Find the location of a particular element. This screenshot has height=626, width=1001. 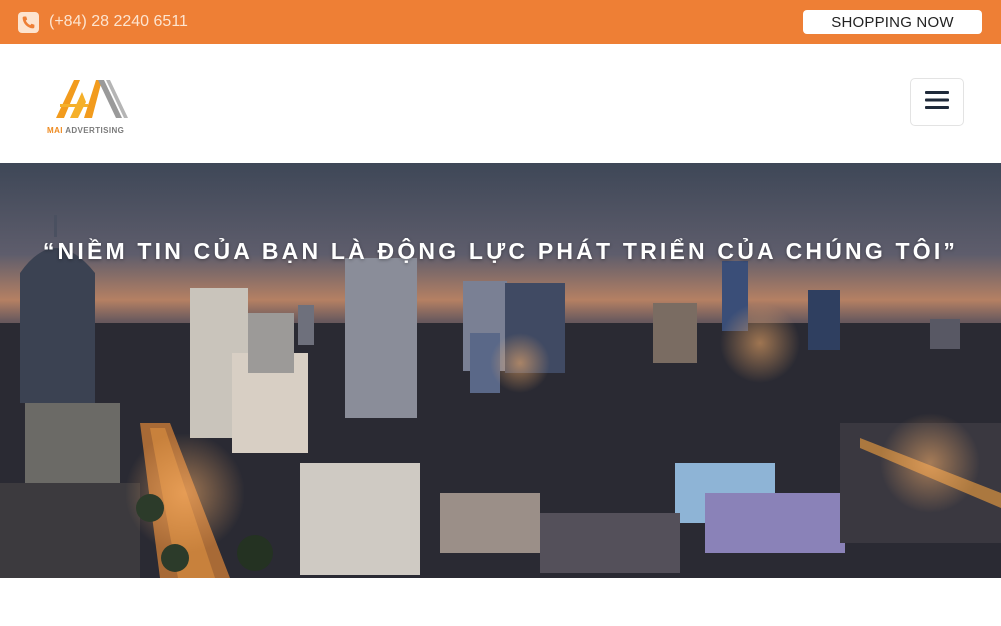

hamburger-menu-icon is located at coordinates (937, 102).